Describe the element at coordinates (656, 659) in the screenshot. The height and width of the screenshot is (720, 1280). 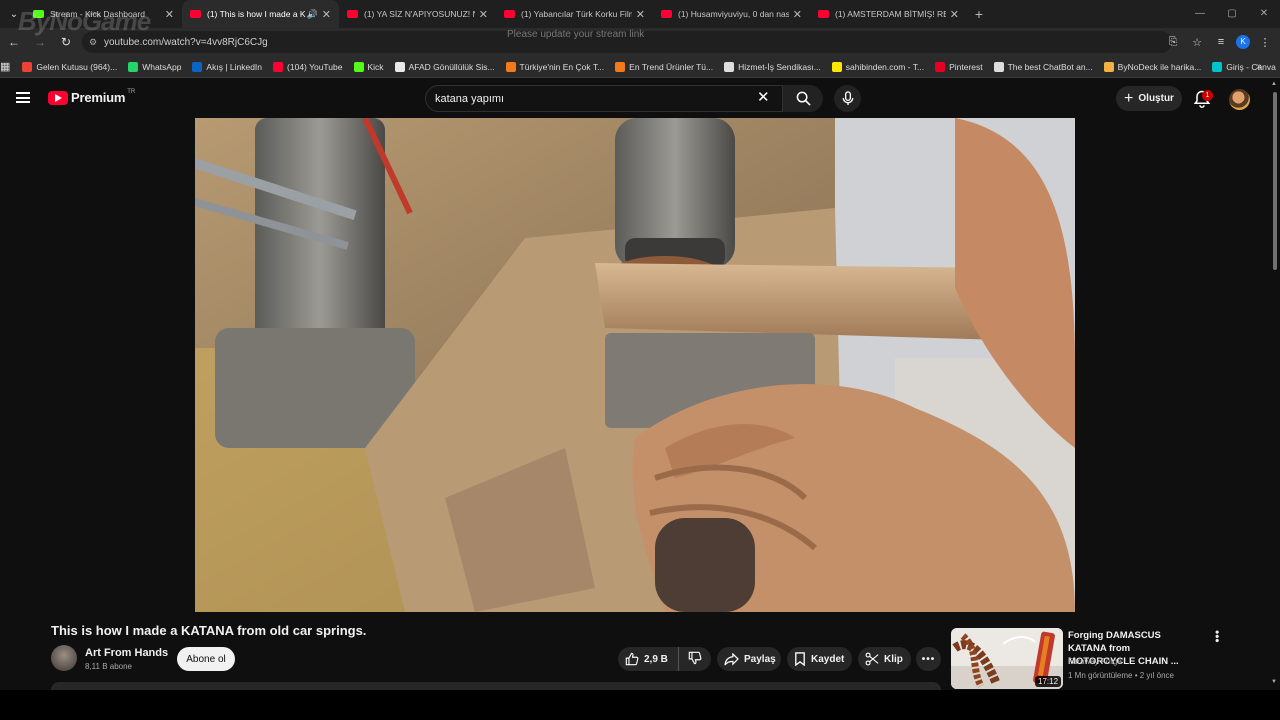
I see `like-count: 2,9 B` at that location.